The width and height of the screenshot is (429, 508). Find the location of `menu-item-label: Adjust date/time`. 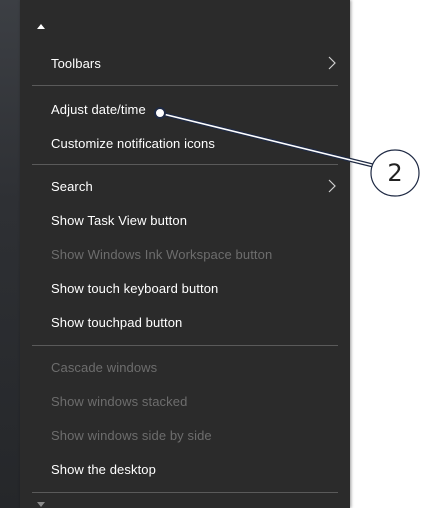

menu-item-label: Adjust date/time is located at coordinates (98, 109).